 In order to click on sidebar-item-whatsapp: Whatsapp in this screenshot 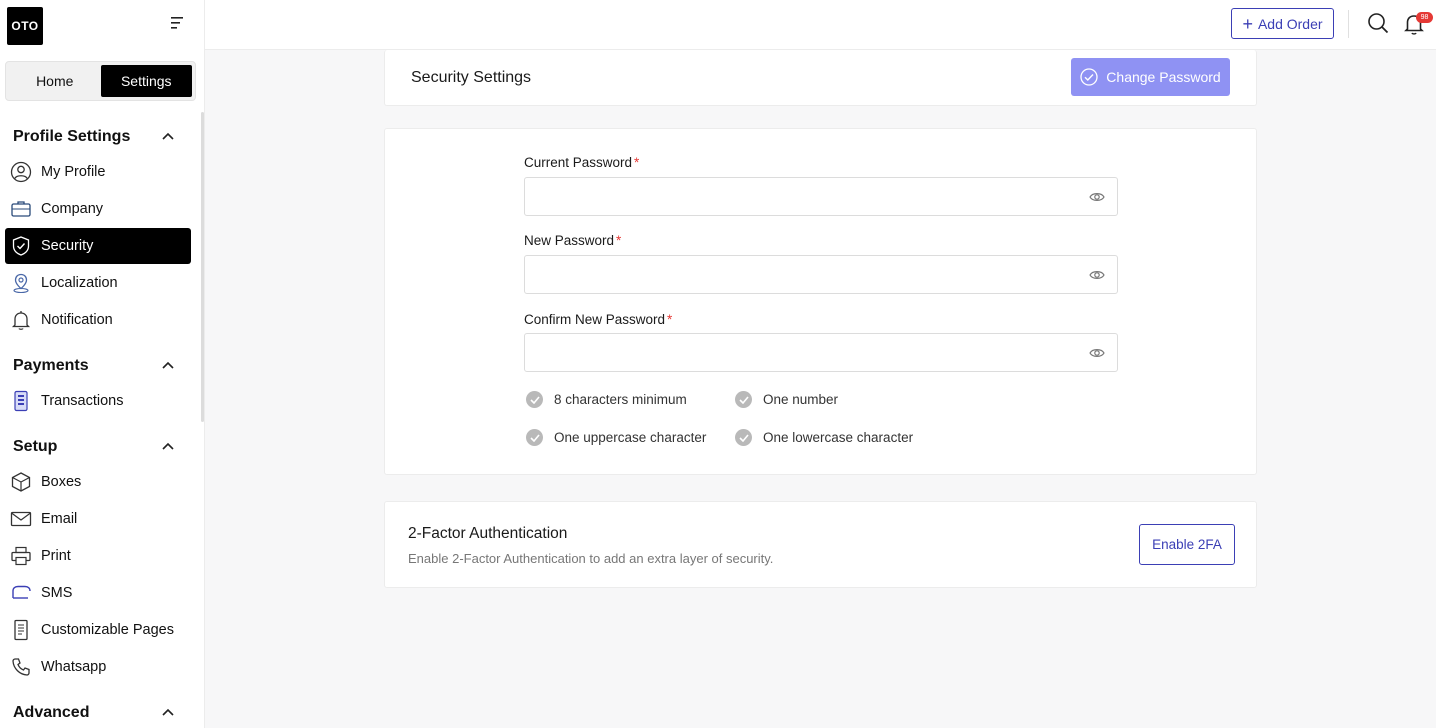, I will do `click(98, 667)`.